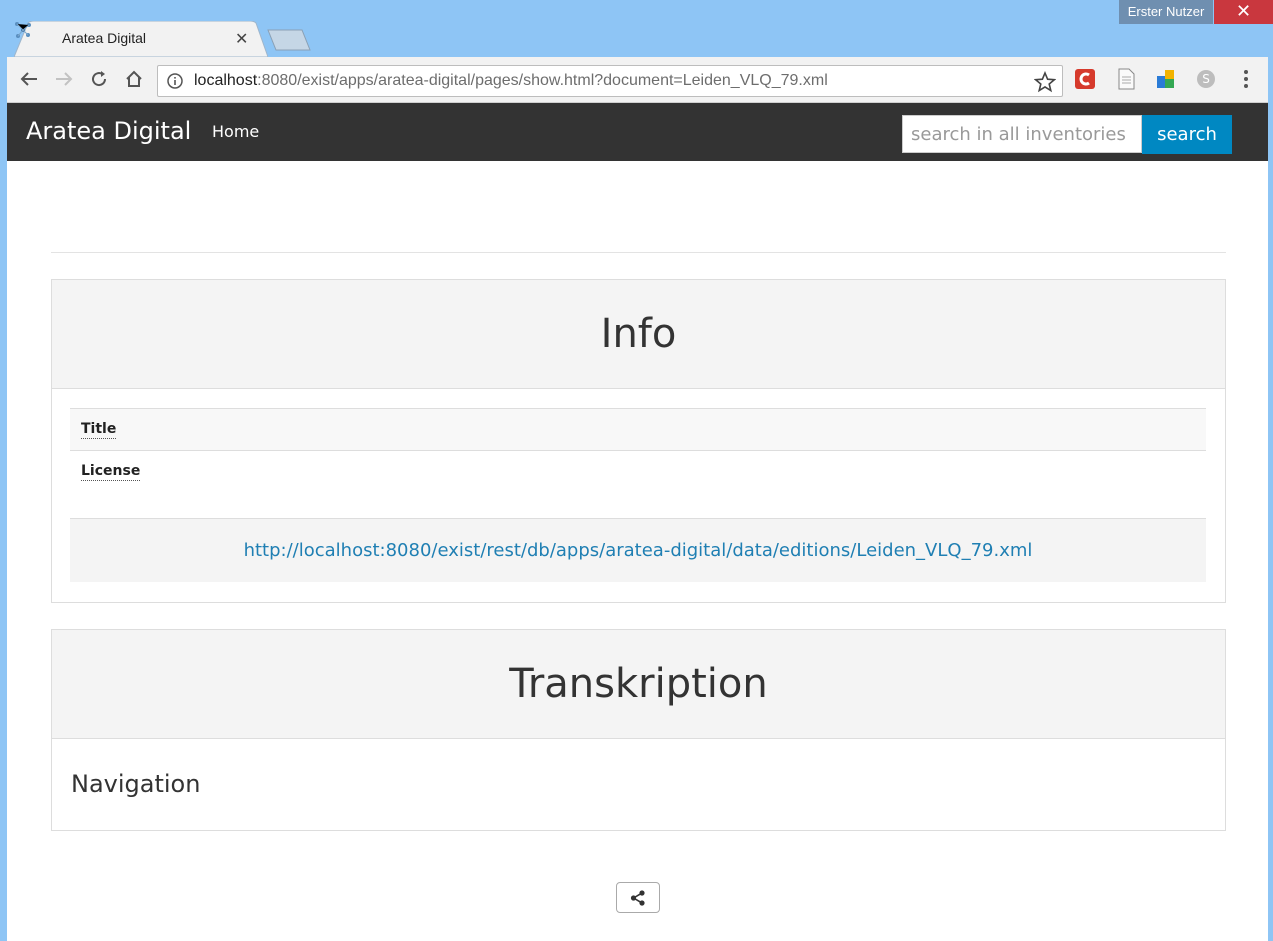  I want to click on forward-icon, so click(64, 79).